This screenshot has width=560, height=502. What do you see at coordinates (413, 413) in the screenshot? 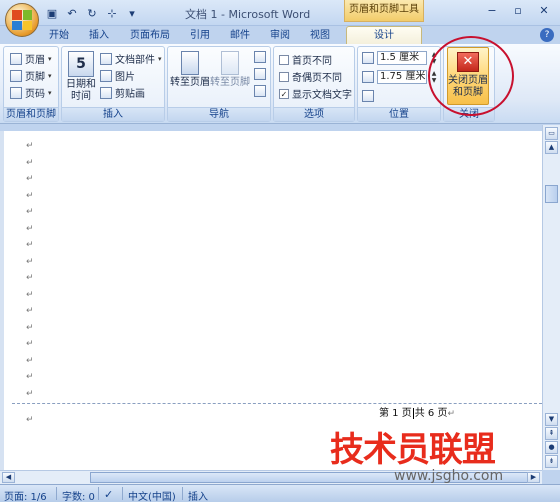
I see `text-cursor` at bounding box center [413, 413].